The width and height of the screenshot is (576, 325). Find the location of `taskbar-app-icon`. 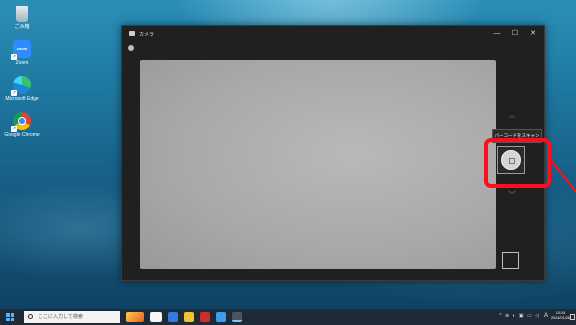

taskbar-app-icon is located at coordinates (156, 317).